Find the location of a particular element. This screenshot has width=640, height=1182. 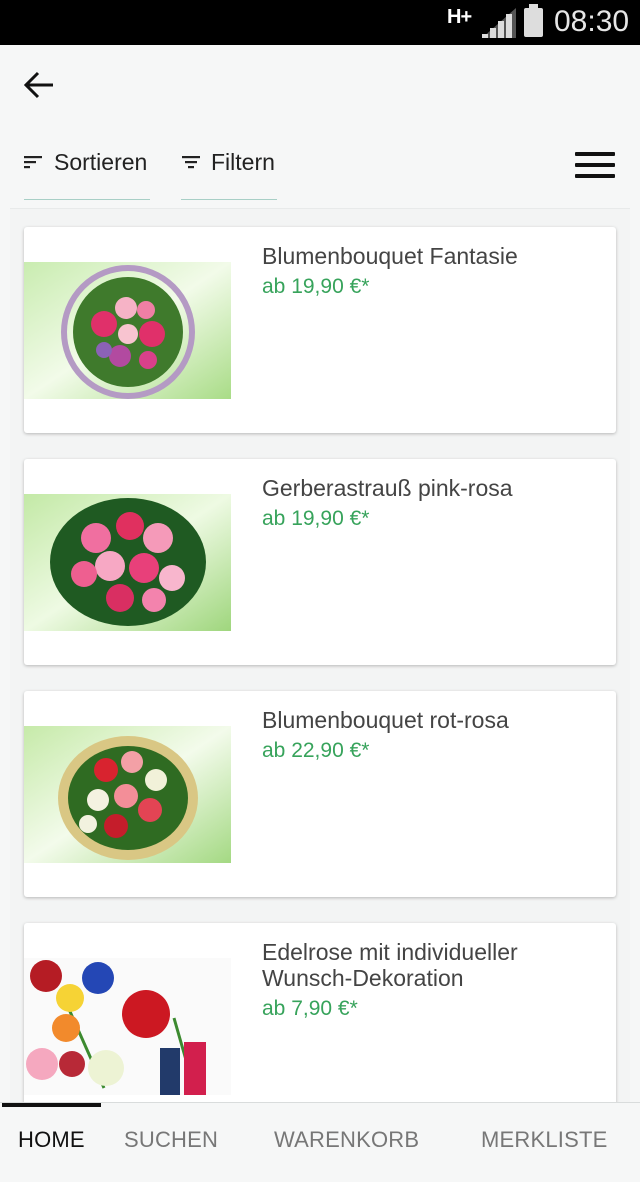

app-bar is located at coordinates (320, 85).